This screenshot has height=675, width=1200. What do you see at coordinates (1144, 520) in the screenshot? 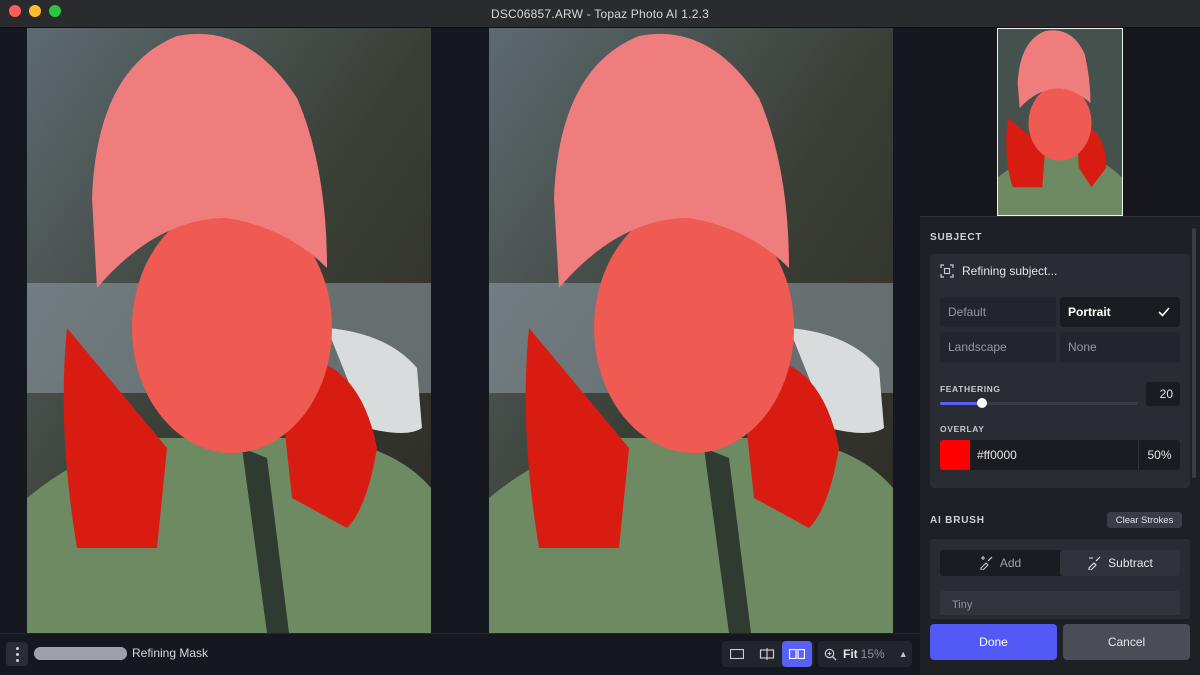
I see `clear-strokes-button: Clear Strokes` at bounding box center [1144, 520].